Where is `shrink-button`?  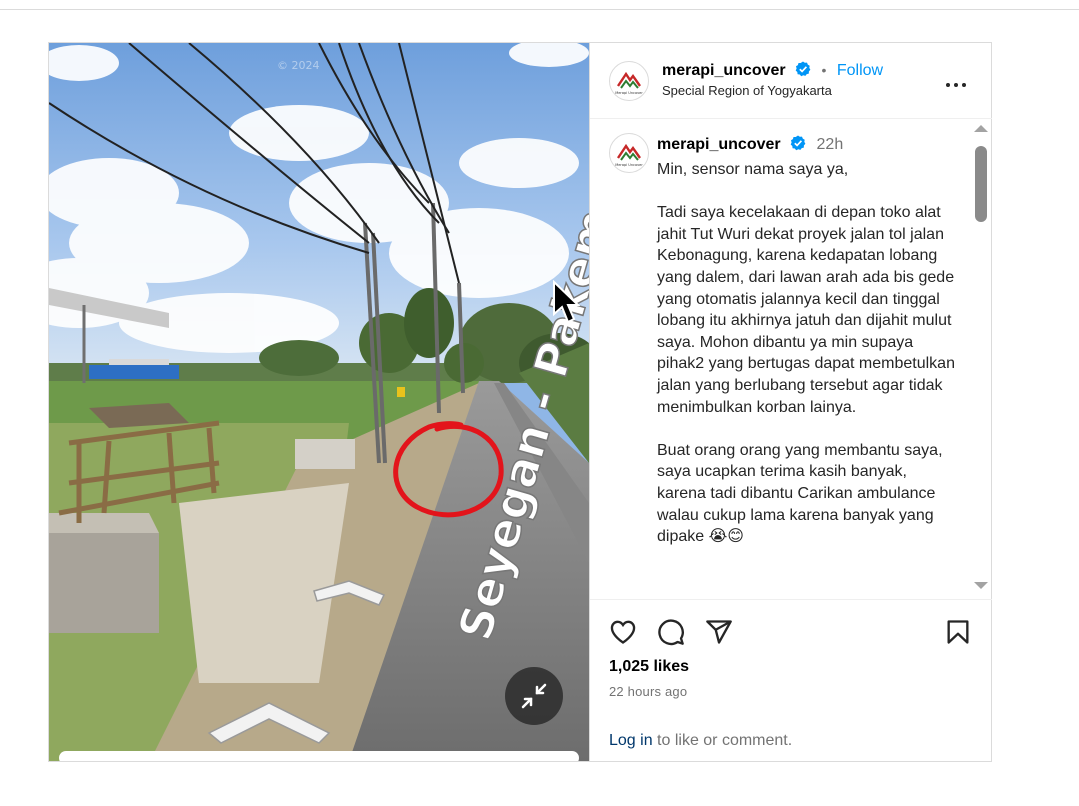
shrink-button is located at coordinates (534, 696).